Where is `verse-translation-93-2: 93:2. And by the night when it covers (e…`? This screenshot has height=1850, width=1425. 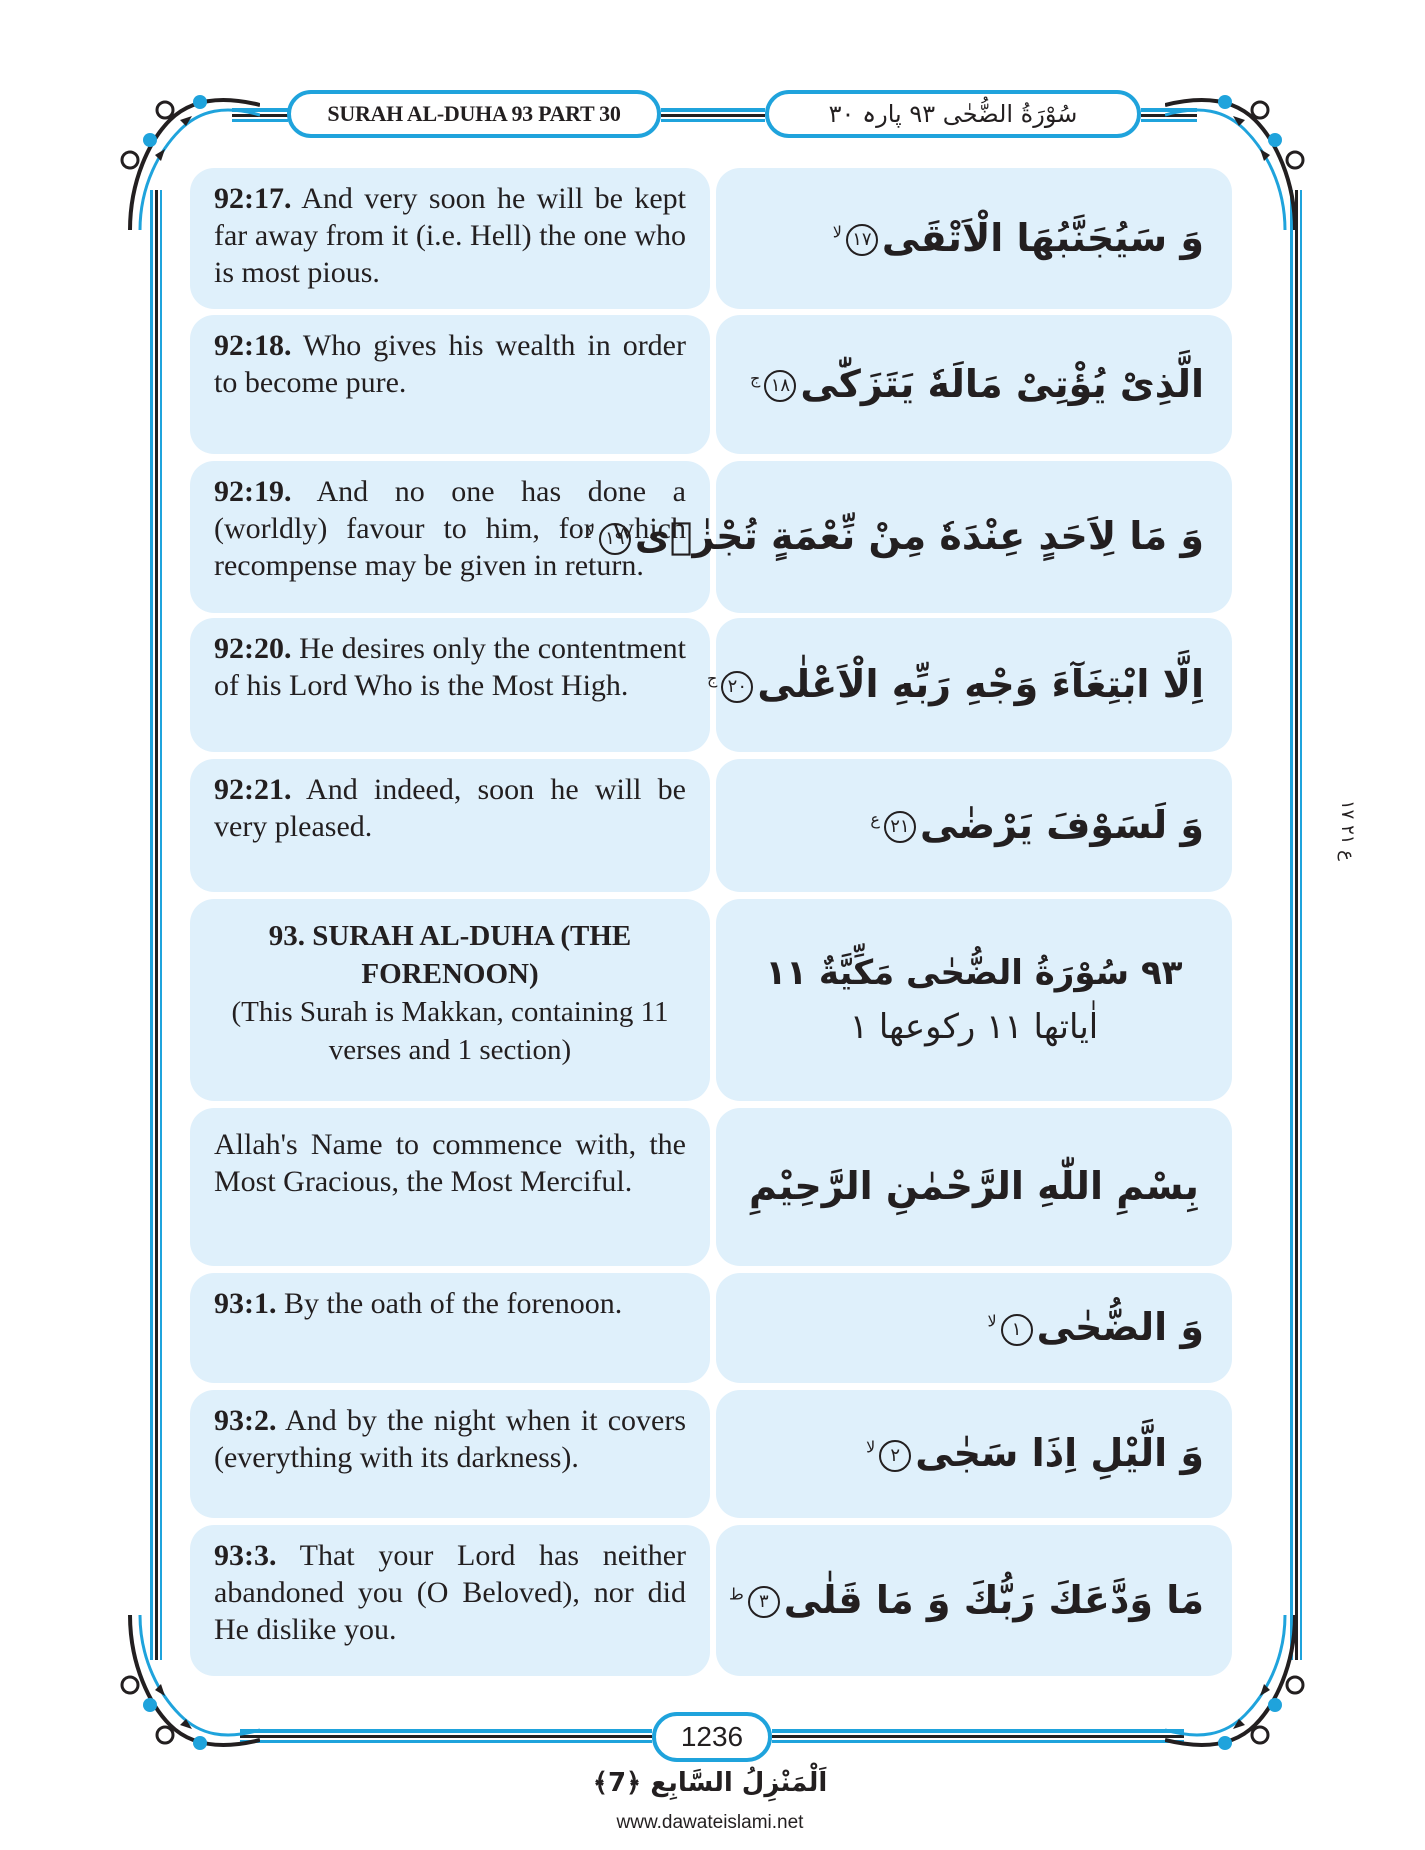
verse-translation-93-2: 93:2. And by the night when it covers (e… is located at coordinates (450, 1454).